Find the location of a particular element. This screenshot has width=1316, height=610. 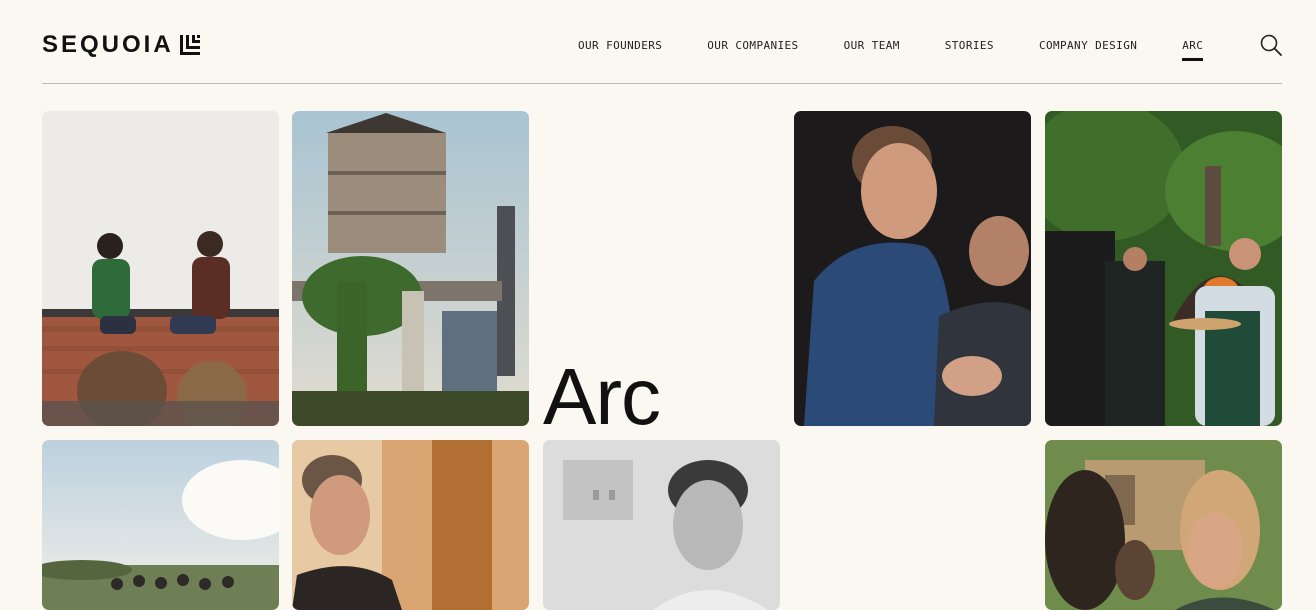

photo-smiling-man-bw is located at coordinates (661, 525).